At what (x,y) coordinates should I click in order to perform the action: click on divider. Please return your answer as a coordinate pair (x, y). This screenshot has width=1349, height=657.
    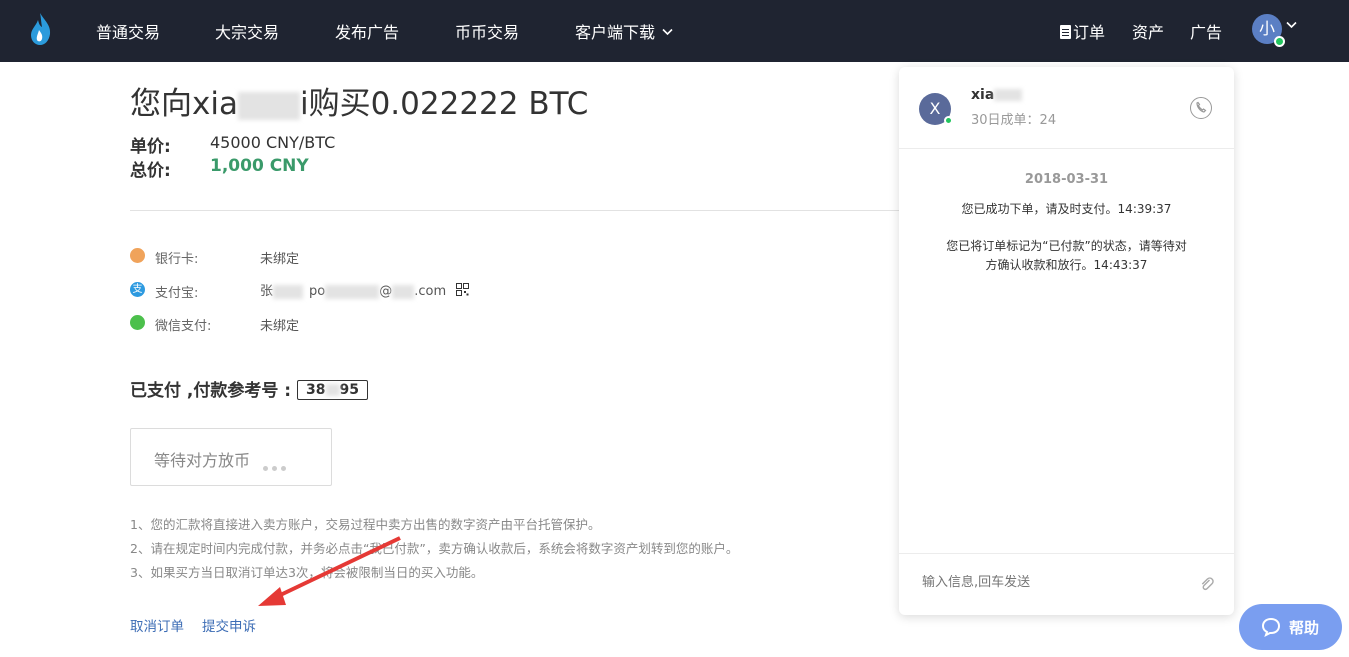
    Looking at the image, I should click on (515, 210).